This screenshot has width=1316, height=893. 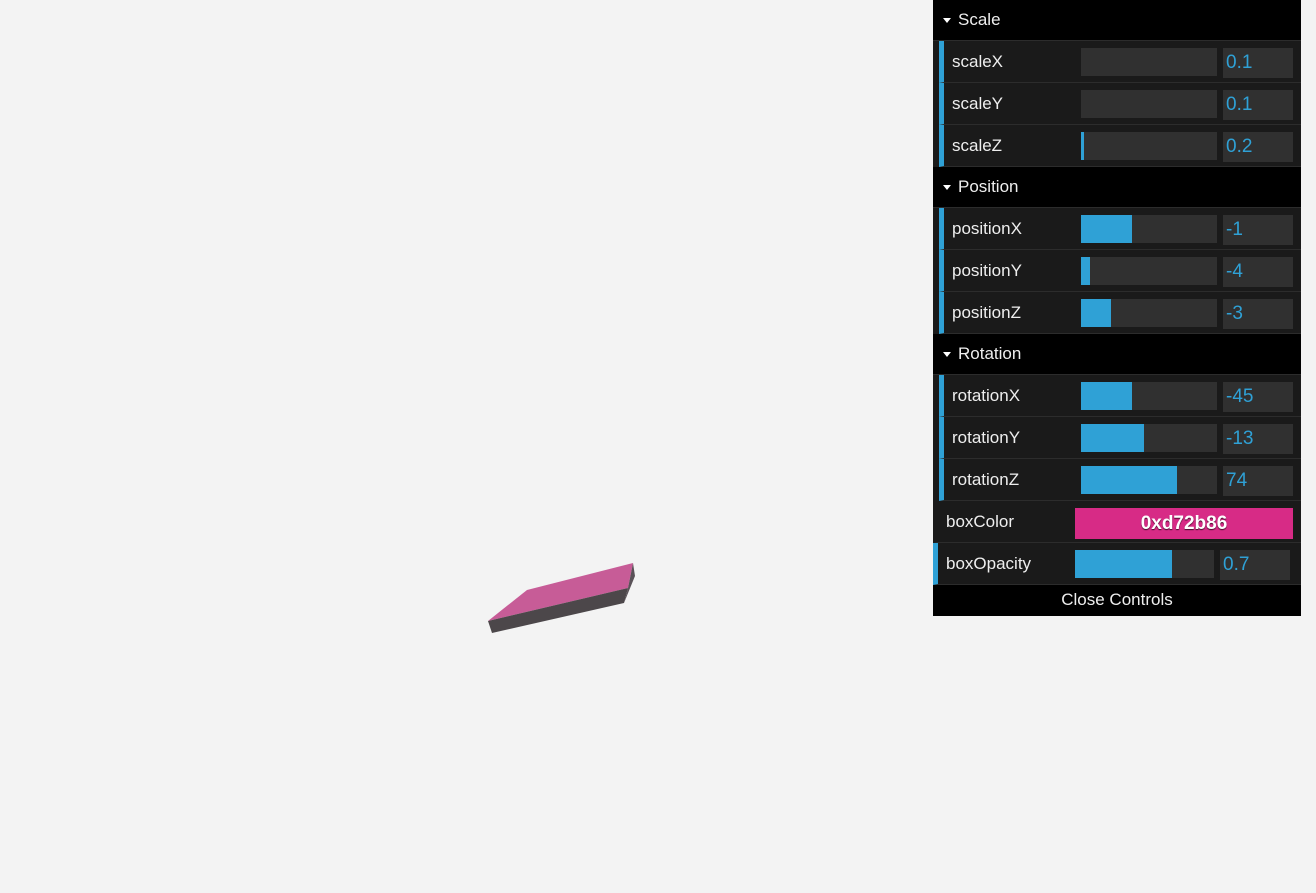 I want to click on rotationy-slider, so click(x=1149, y=438).